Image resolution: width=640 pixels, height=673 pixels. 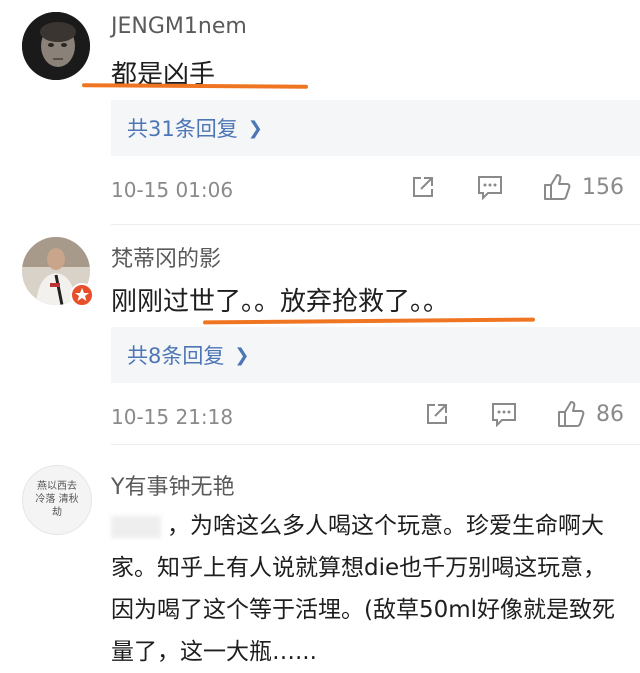 I want to click on avatar: 燕以西去 冷落 清秋 劫, so click(x=57, y=500).